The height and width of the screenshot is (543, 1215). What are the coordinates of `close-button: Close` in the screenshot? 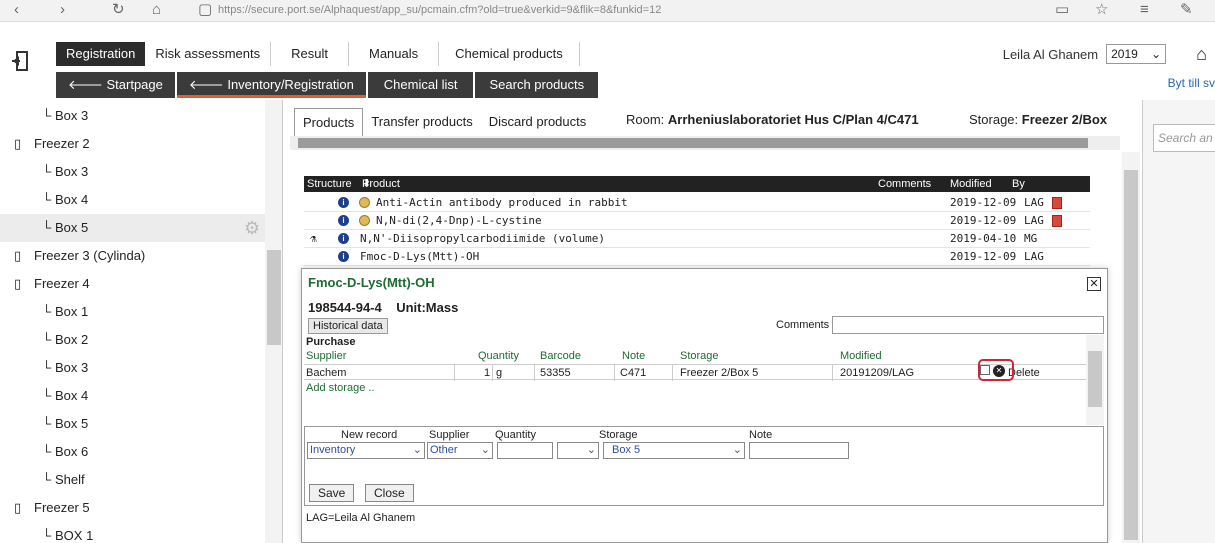 It's located at (389, 493).